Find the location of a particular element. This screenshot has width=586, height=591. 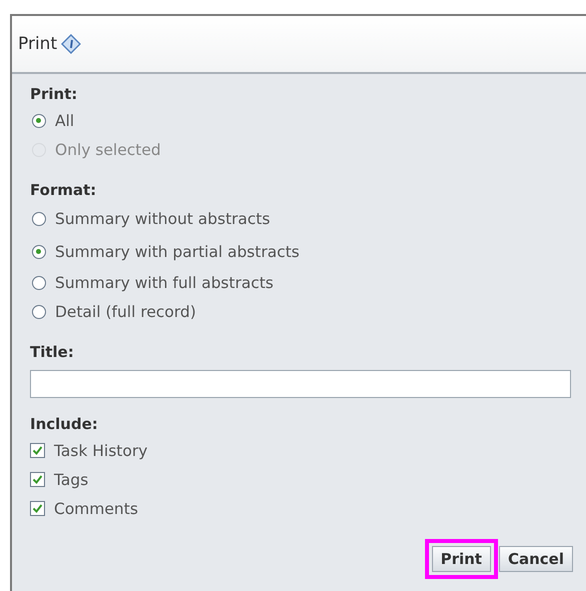

option-label: Detail (full record) is located at coordinates (125, 311).